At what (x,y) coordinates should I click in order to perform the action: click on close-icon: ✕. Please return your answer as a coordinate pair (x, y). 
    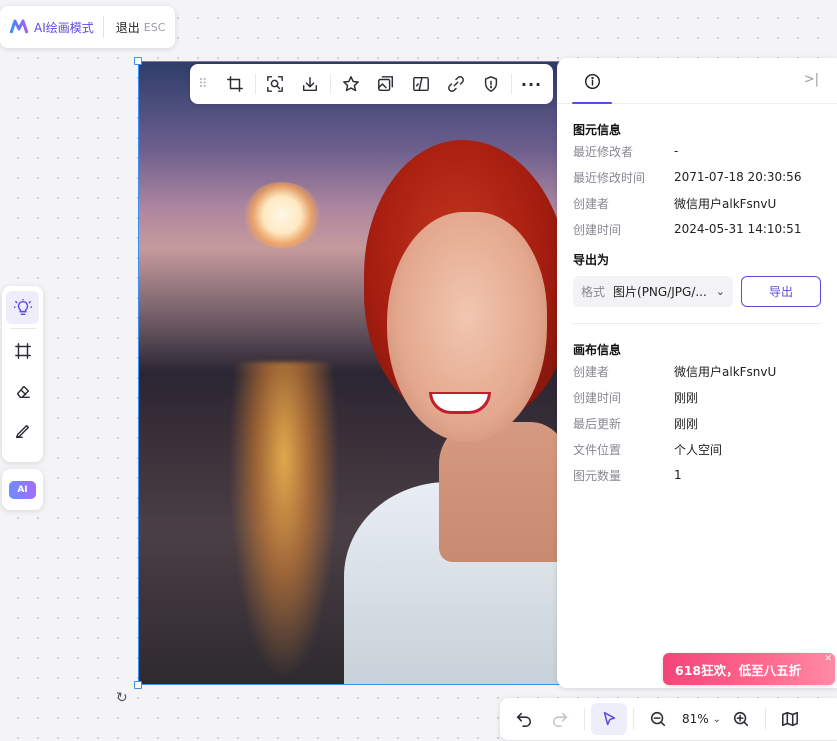
    Looking at the image, I should click on (828, 659).